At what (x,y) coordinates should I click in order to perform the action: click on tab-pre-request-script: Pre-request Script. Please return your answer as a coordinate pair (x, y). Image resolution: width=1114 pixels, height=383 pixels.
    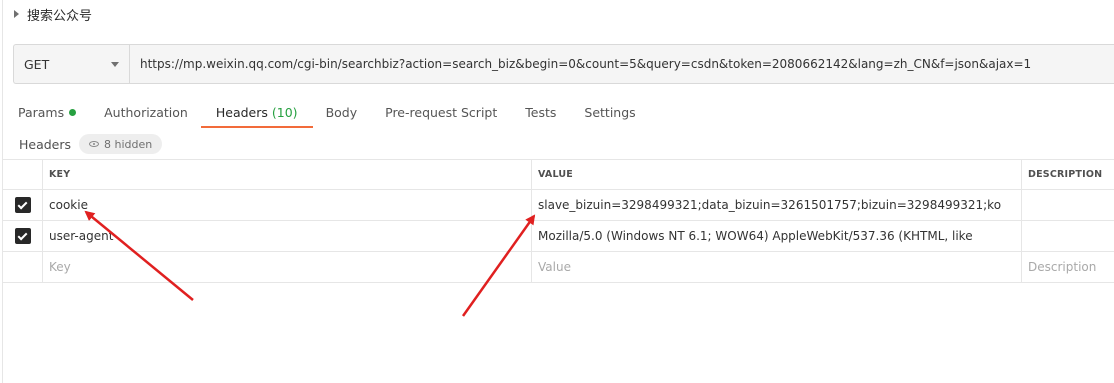
    Looking at the image, I should click on (441, 112).